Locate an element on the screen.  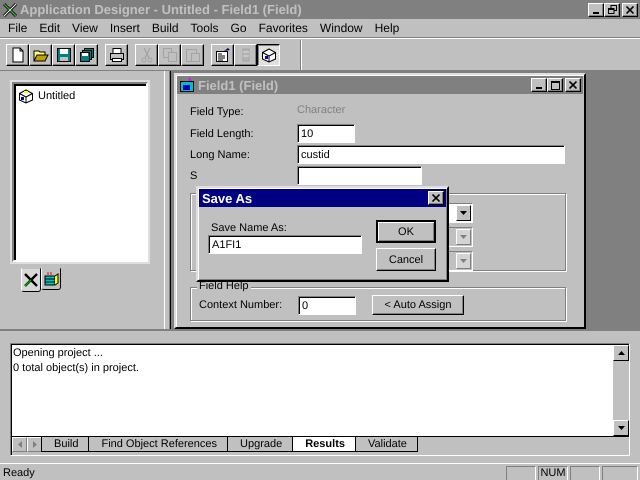
field-icon is located at coordinates (187, 85).